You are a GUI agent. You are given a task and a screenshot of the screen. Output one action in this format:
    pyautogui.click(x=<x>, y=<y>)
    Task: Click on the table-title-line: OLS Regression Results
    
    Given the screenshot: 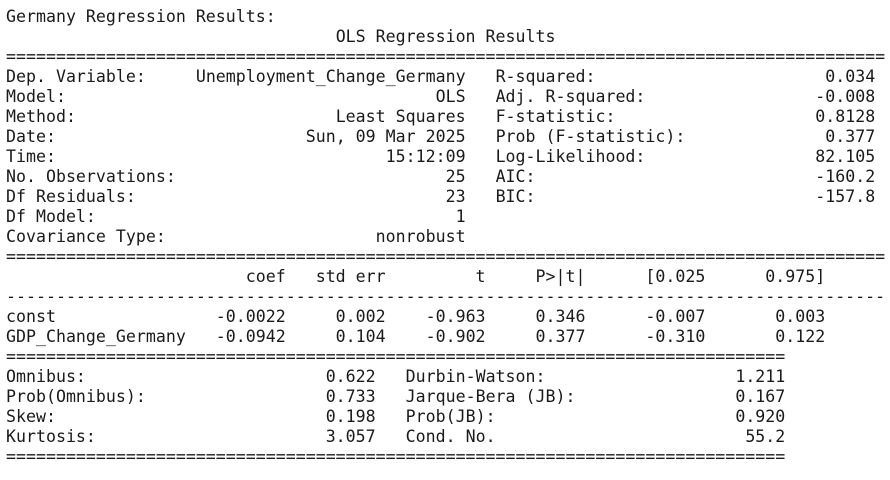 What is the action you would take?
    pyautogui.click(x=281, y=36)
    